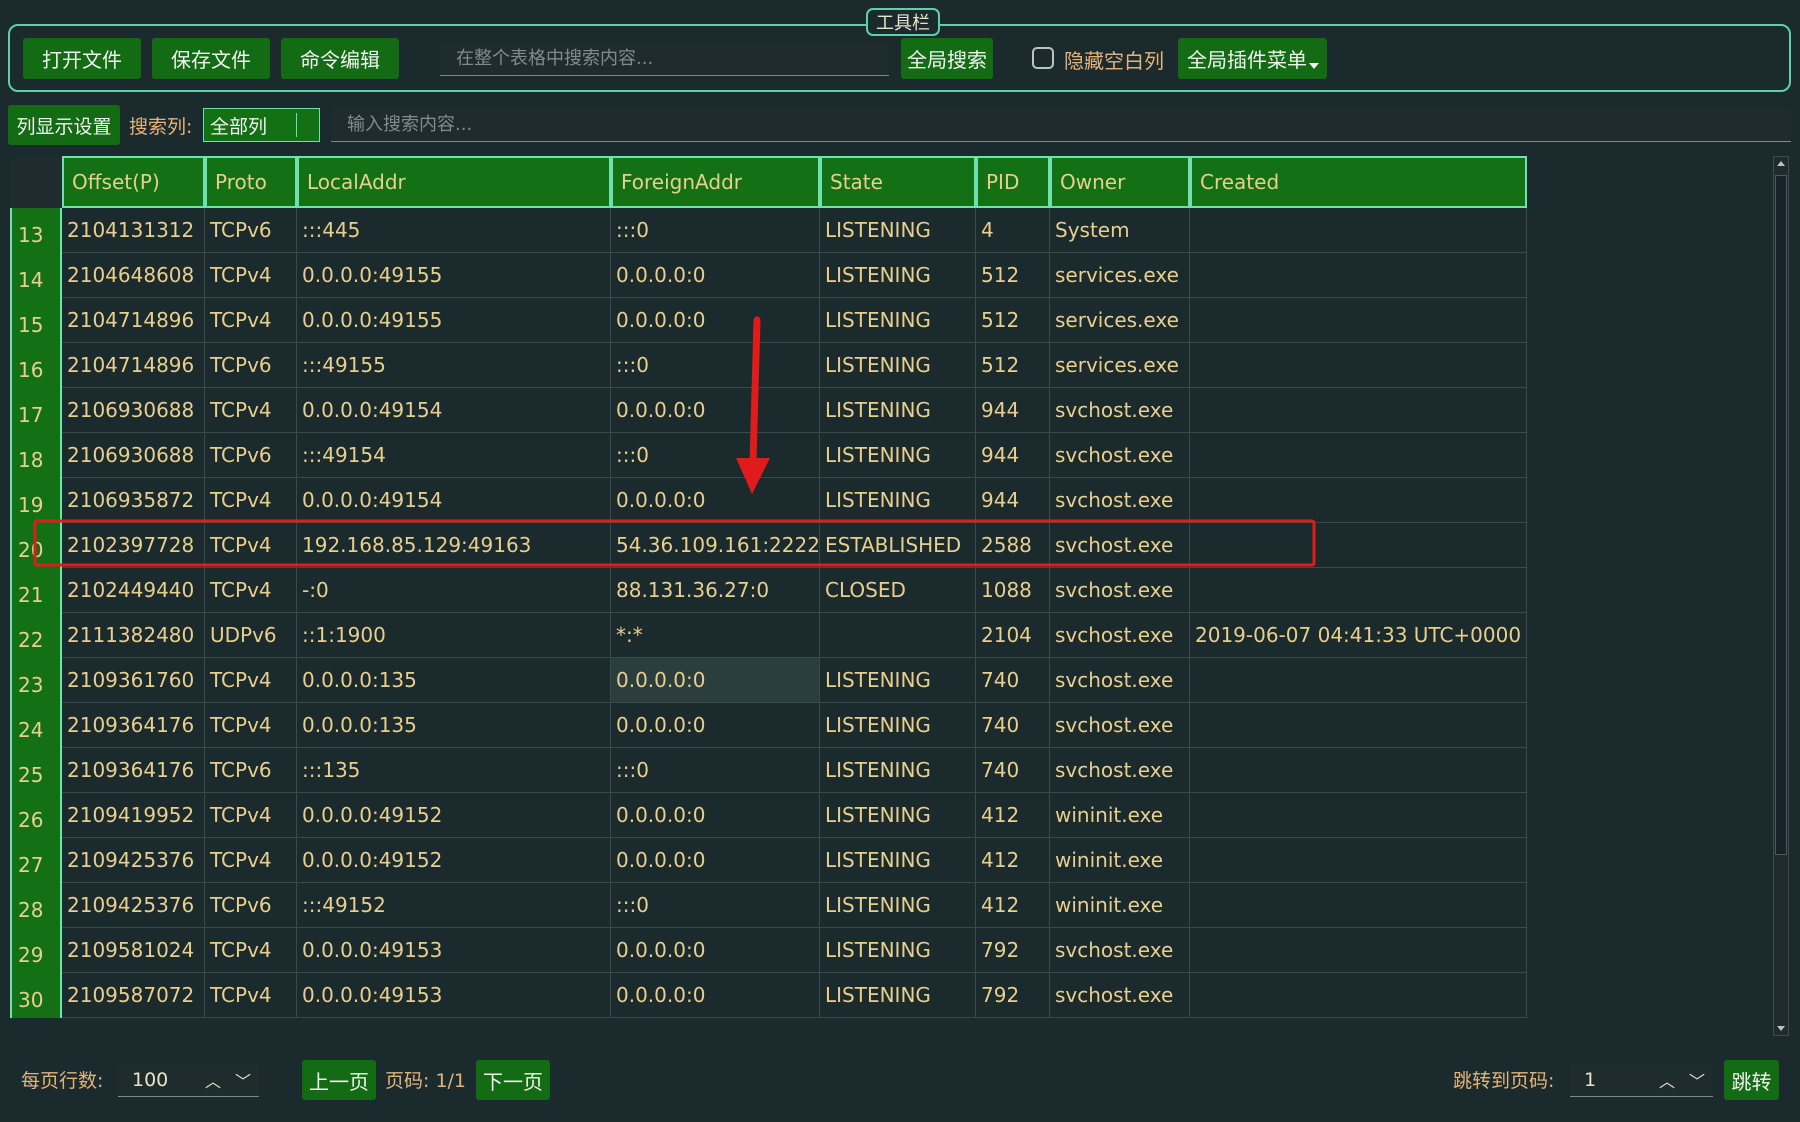 This screenshot has width=1800, height=1122. I want to click on row-number: 13, so click(36, 230).